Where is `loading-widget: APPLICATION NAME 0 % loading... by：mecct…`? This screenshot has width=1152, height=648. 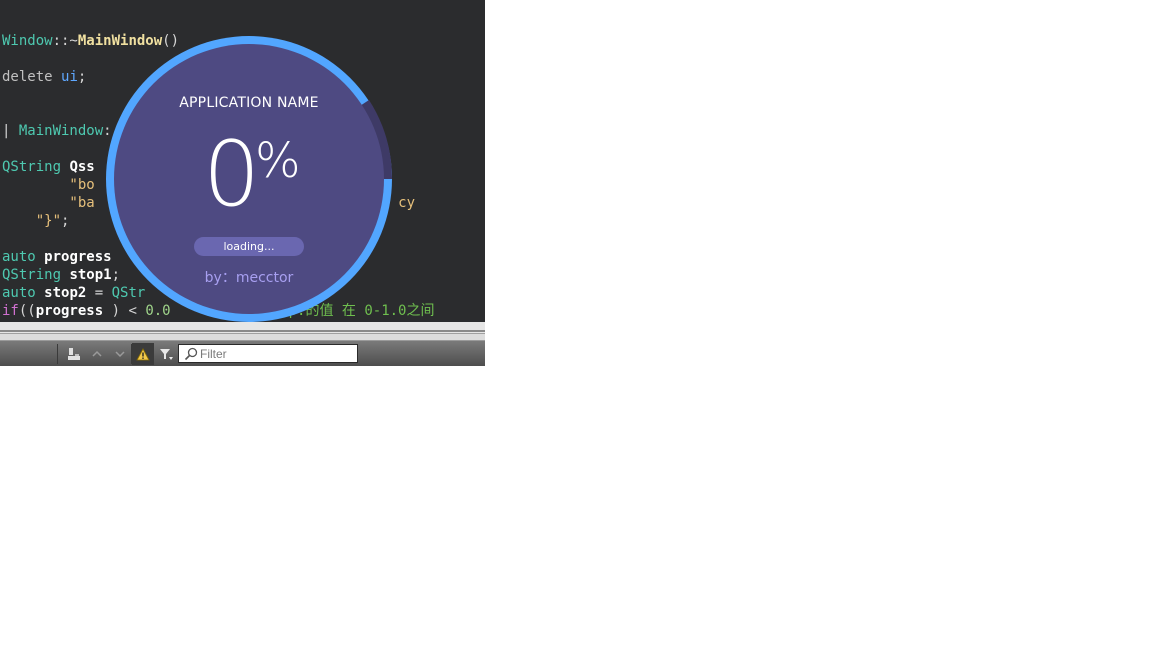 loading-widget: APPLICATION NAME 0 % loading... by：mecct… is located at coordinates (249, 179).